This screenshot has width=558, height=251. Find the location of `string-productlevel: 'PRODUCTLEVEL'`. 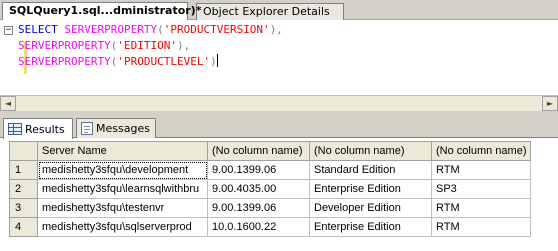

string-productlevel: 'PRODUCTLEVEL' is located at coordinates (164, 61).